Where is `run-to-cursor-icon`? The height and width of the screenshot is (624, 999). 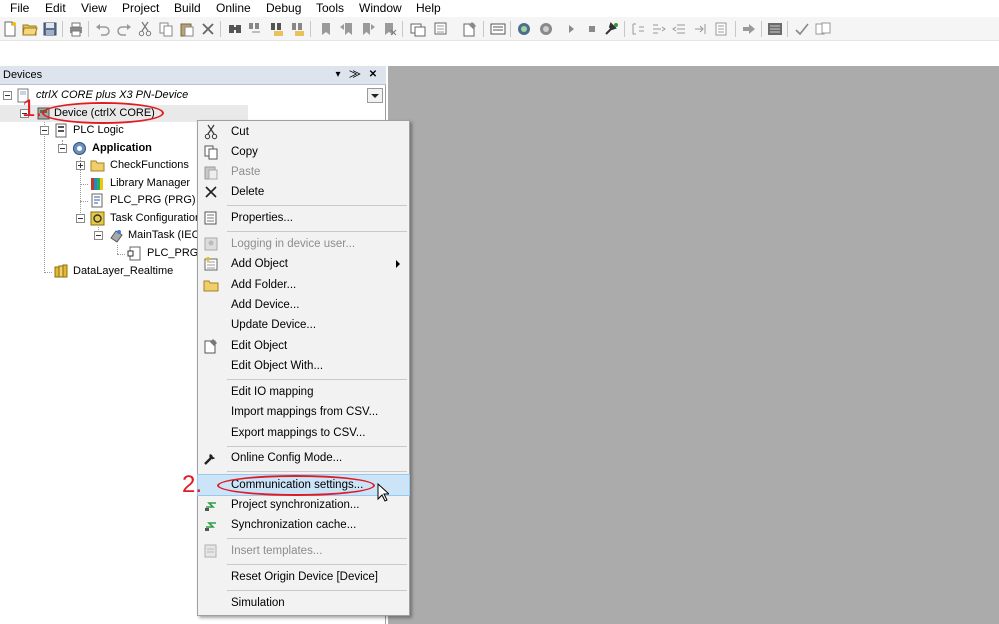 run-to-cursor-icon is located at coordinates (701, 29).